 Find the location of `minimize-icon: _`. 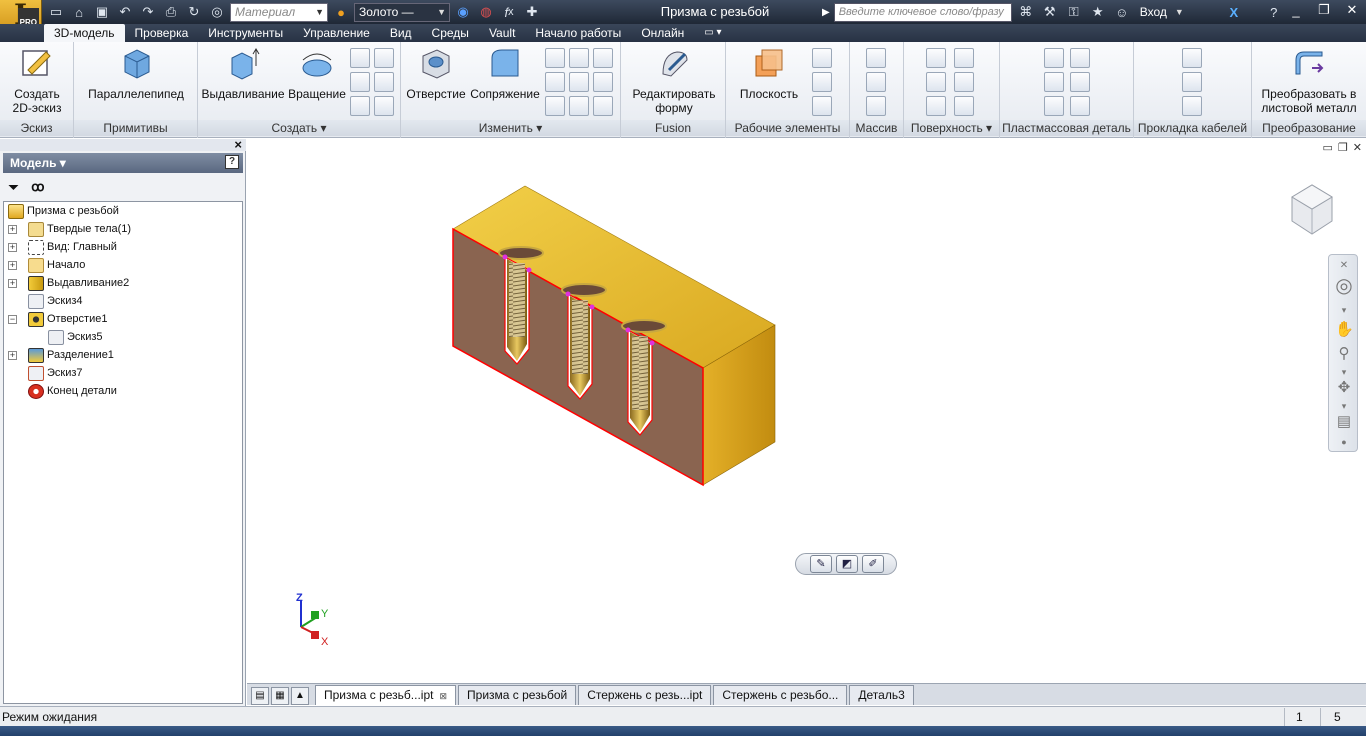

minimize-icon: _ is located at coordinates (1296, 10).